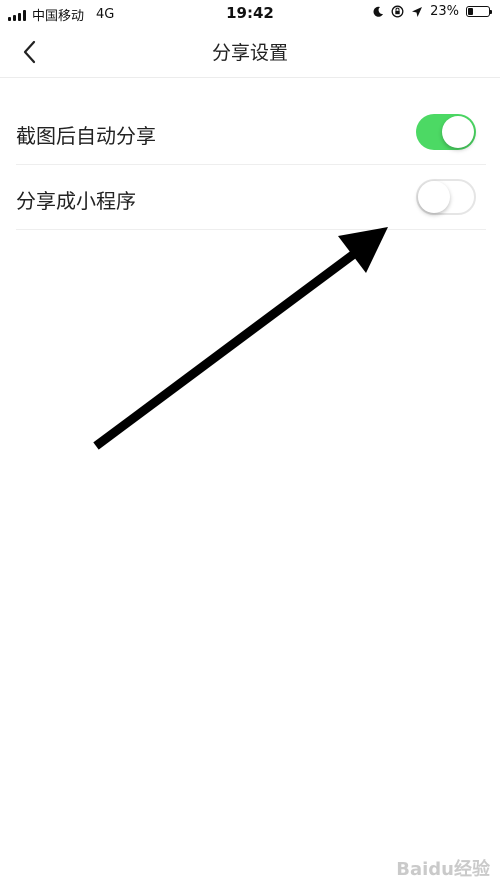 The image size is (500, 889). I want to click on page-title: 分享设置, so click(249, 53).